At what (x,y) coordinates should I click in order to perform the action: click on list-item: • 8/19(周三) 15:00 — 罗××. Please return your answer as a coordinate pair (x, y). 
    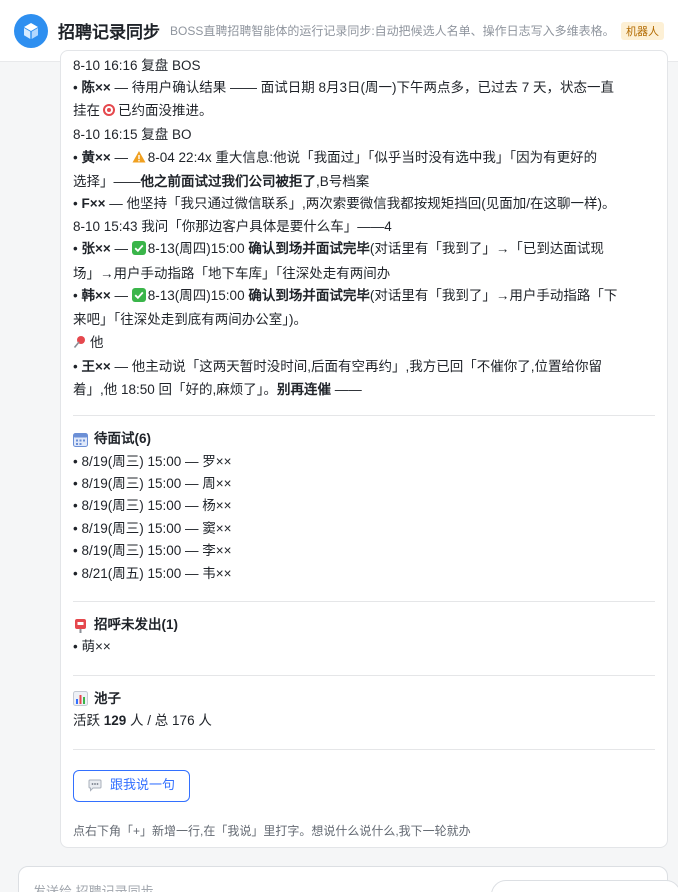
    Looking at the image, I should click on (152, 461).